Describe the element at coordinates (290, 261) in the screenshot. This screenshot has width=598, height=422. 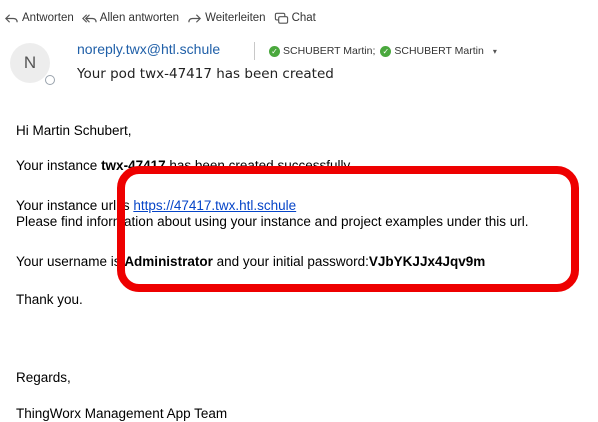
I see `password-prefix: and your initial password:` at that location.